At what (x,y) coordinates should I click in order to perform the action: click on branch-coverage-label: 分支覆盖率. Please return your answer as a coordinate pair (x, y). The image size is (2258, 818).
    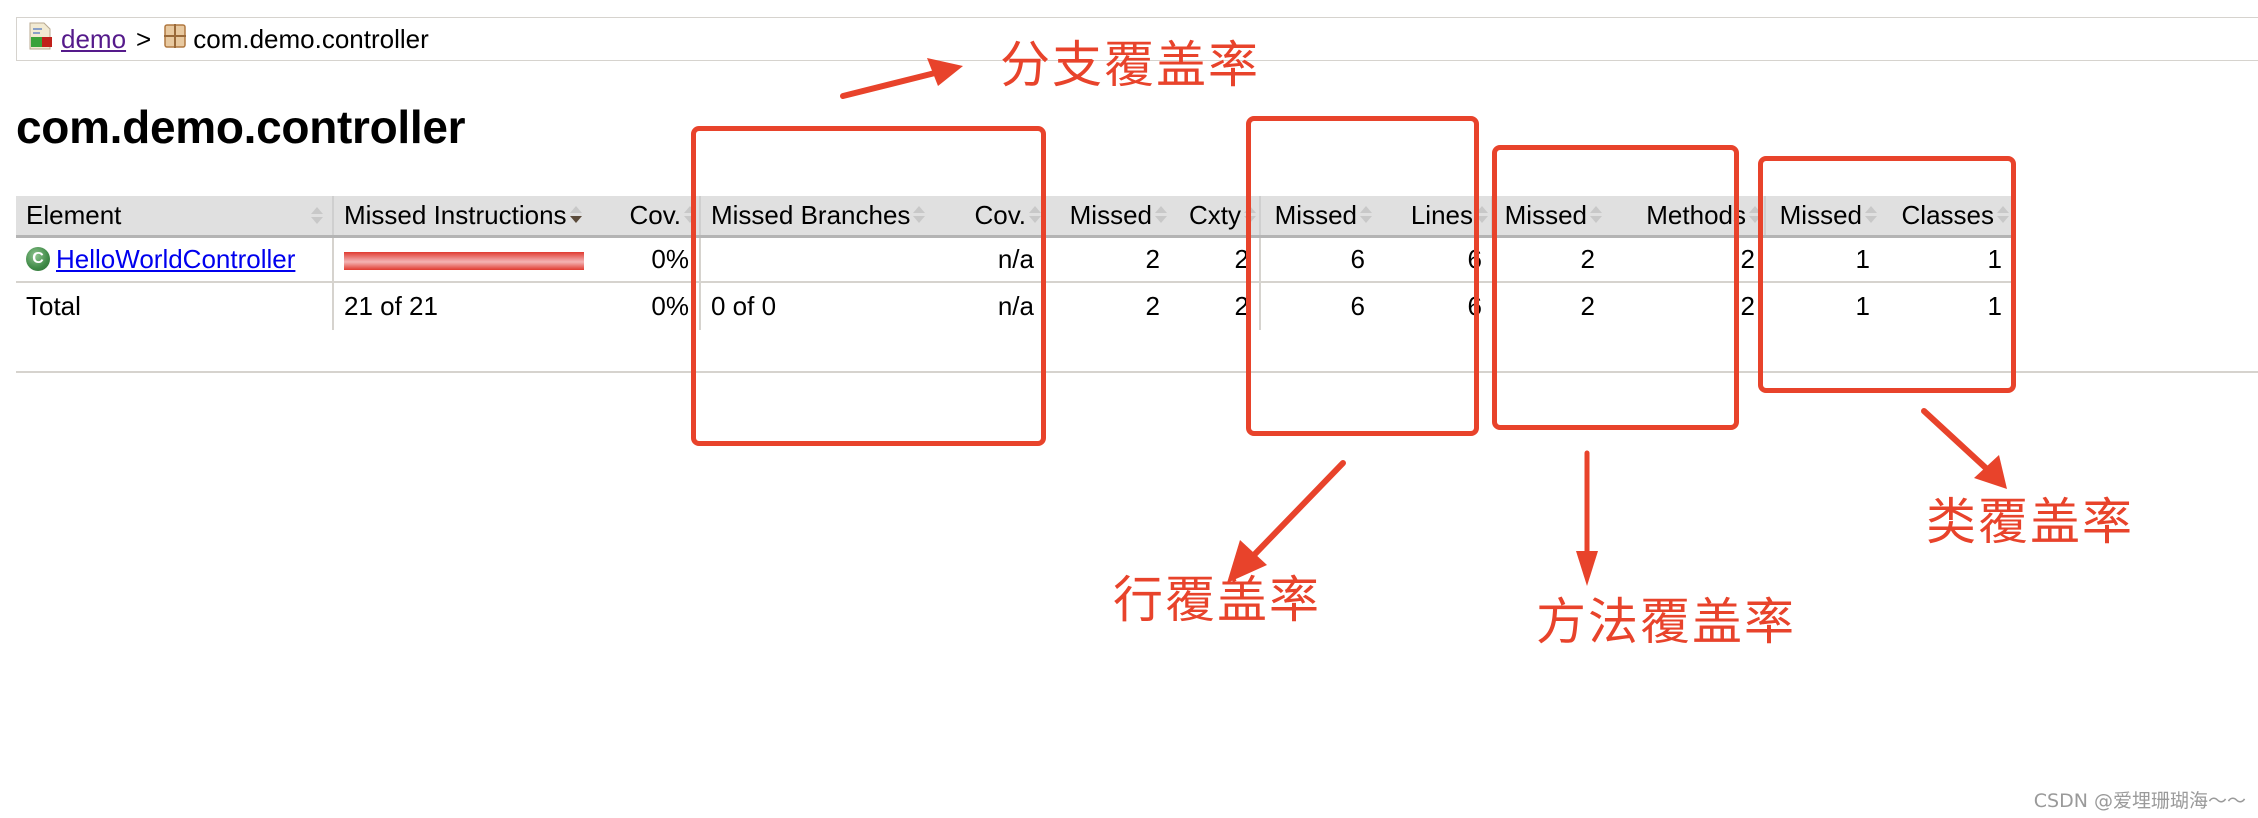
    Looking at the image, I should click on (1130, 65).